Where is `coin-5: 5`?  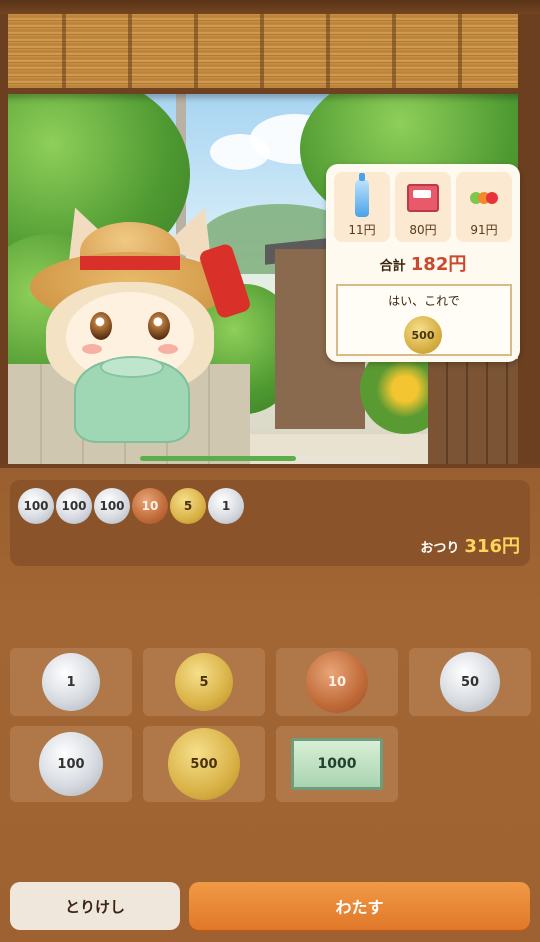 coin-5: 5 is located at coordinates (204, 682).